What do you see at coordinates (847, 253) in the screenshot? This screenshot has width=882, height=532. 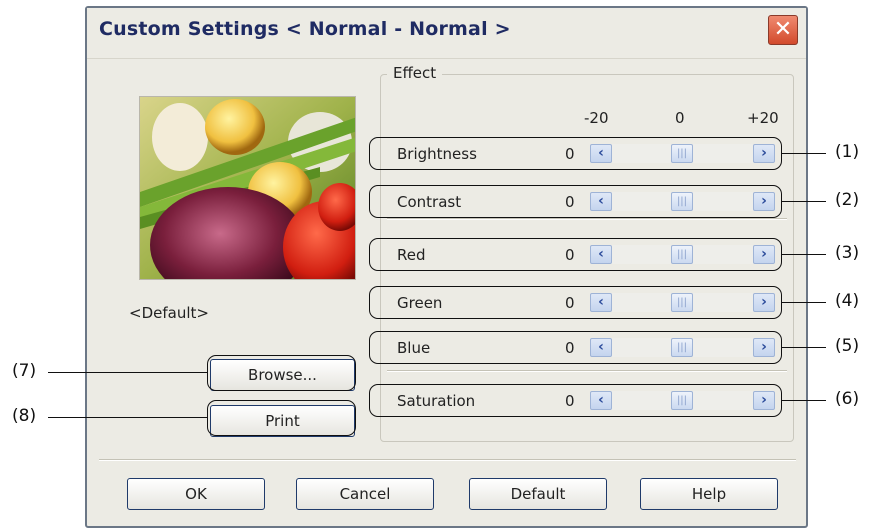 I see `callout-number-red: (3)` at bounding box center [847, 253].